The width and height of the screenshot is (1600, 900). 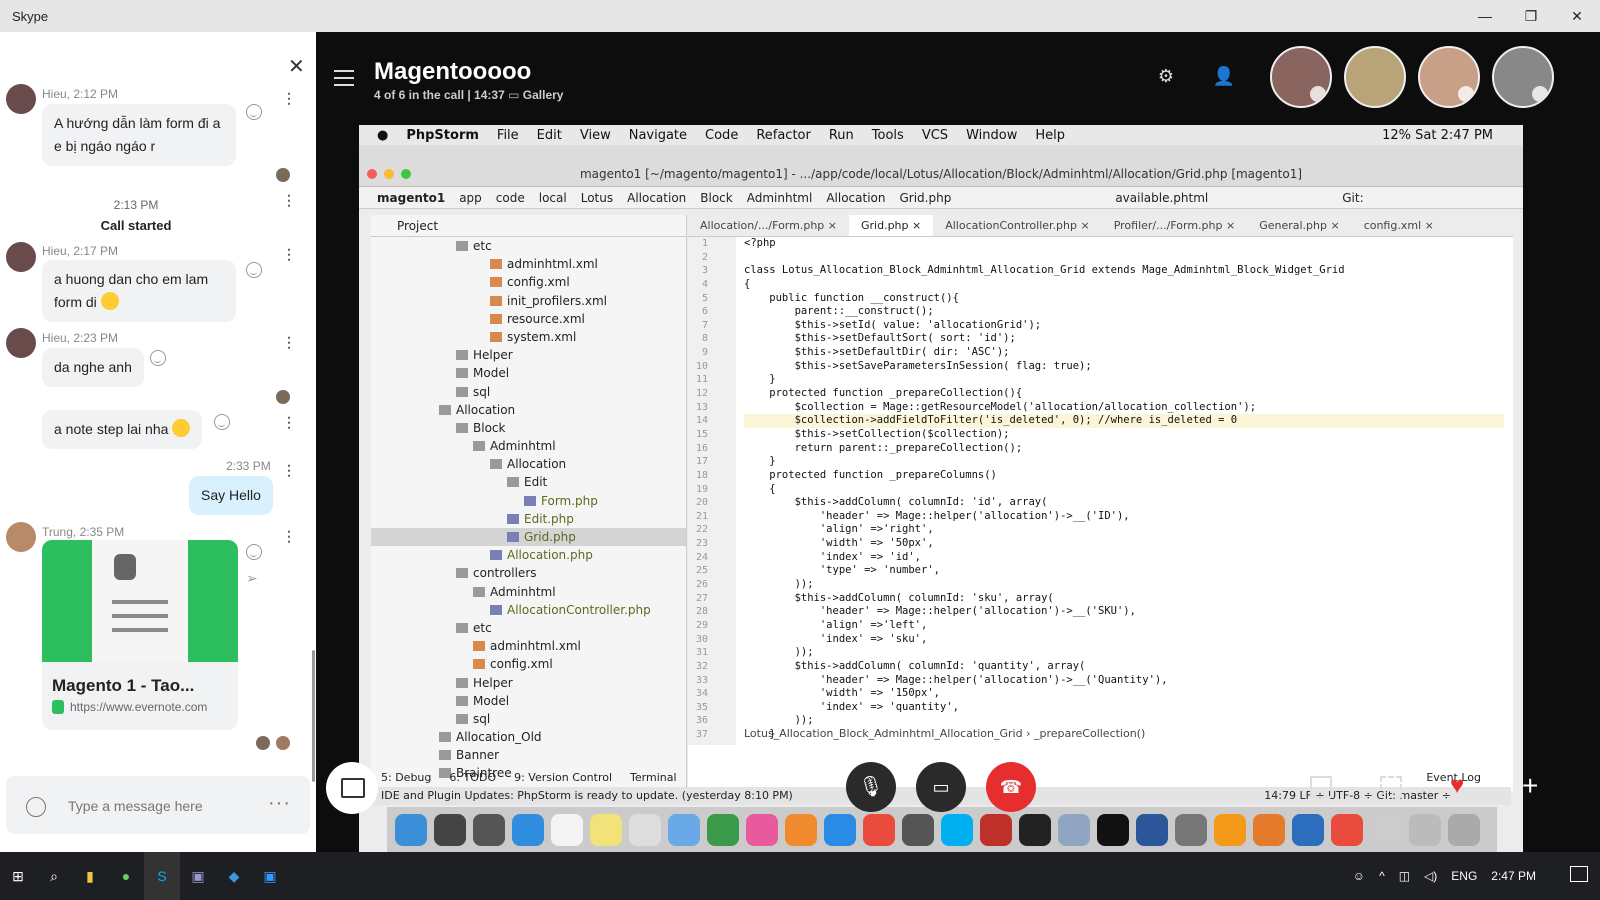 What do you see at coordinates (1530, 786) in the screenshot?
I see `more-plus-icon: +` at bounding box center [1530, 786].